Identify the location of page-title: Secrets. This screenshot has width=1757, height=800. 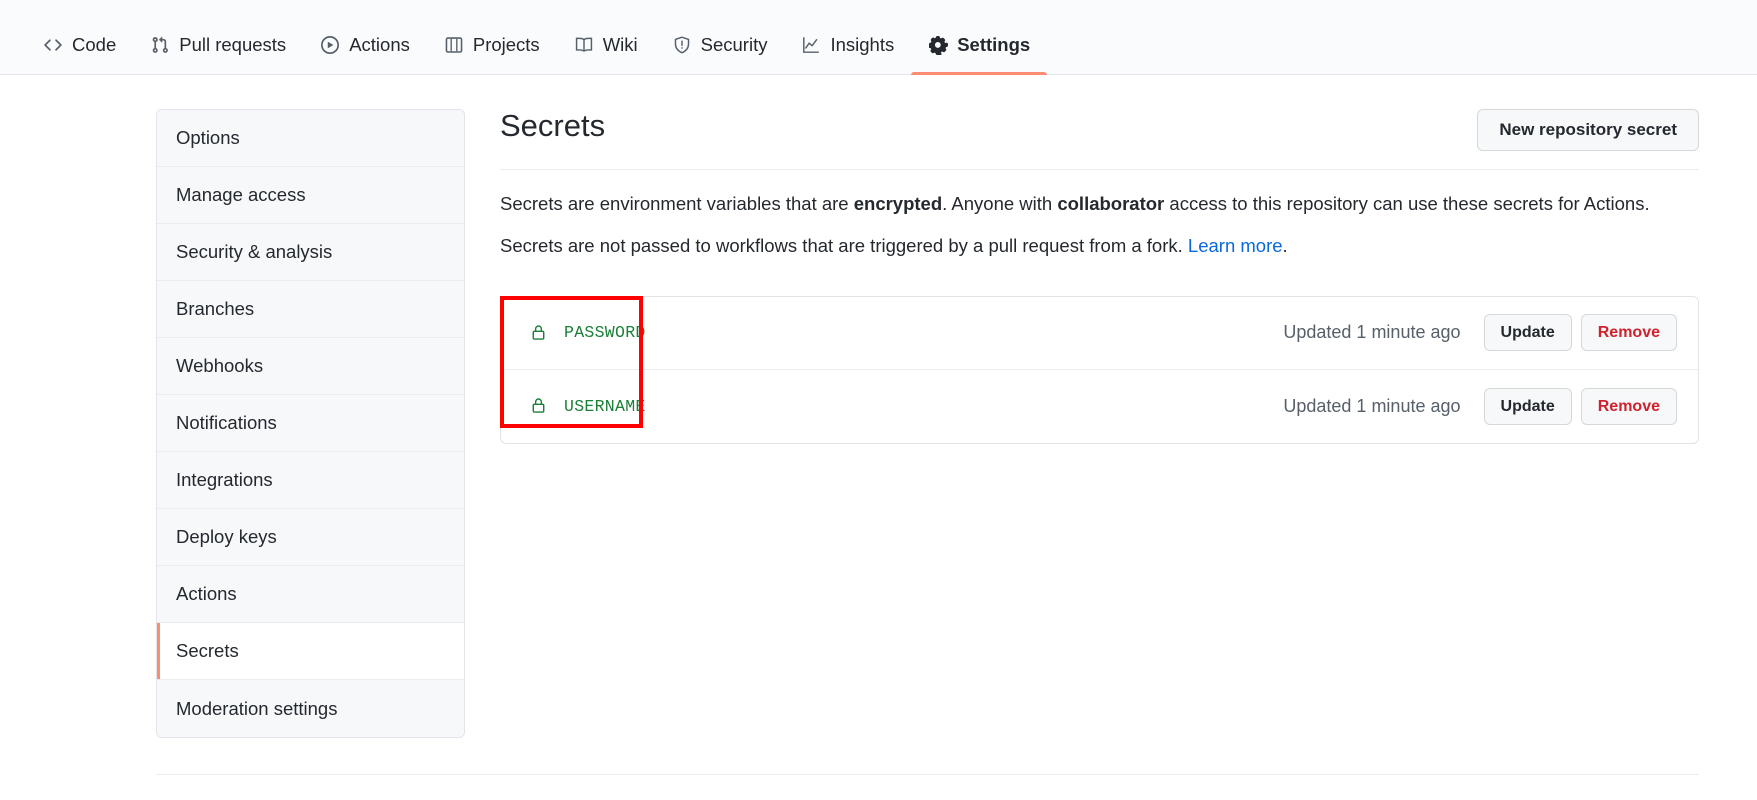
(553, 125).